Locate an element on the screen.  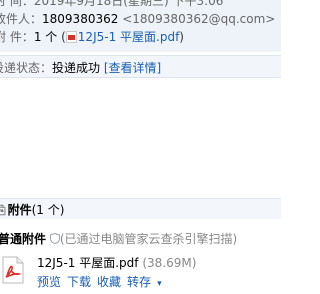
attachment-file-link: 12J5-1 平屋面.pdf is located at coordinates (129, 37).